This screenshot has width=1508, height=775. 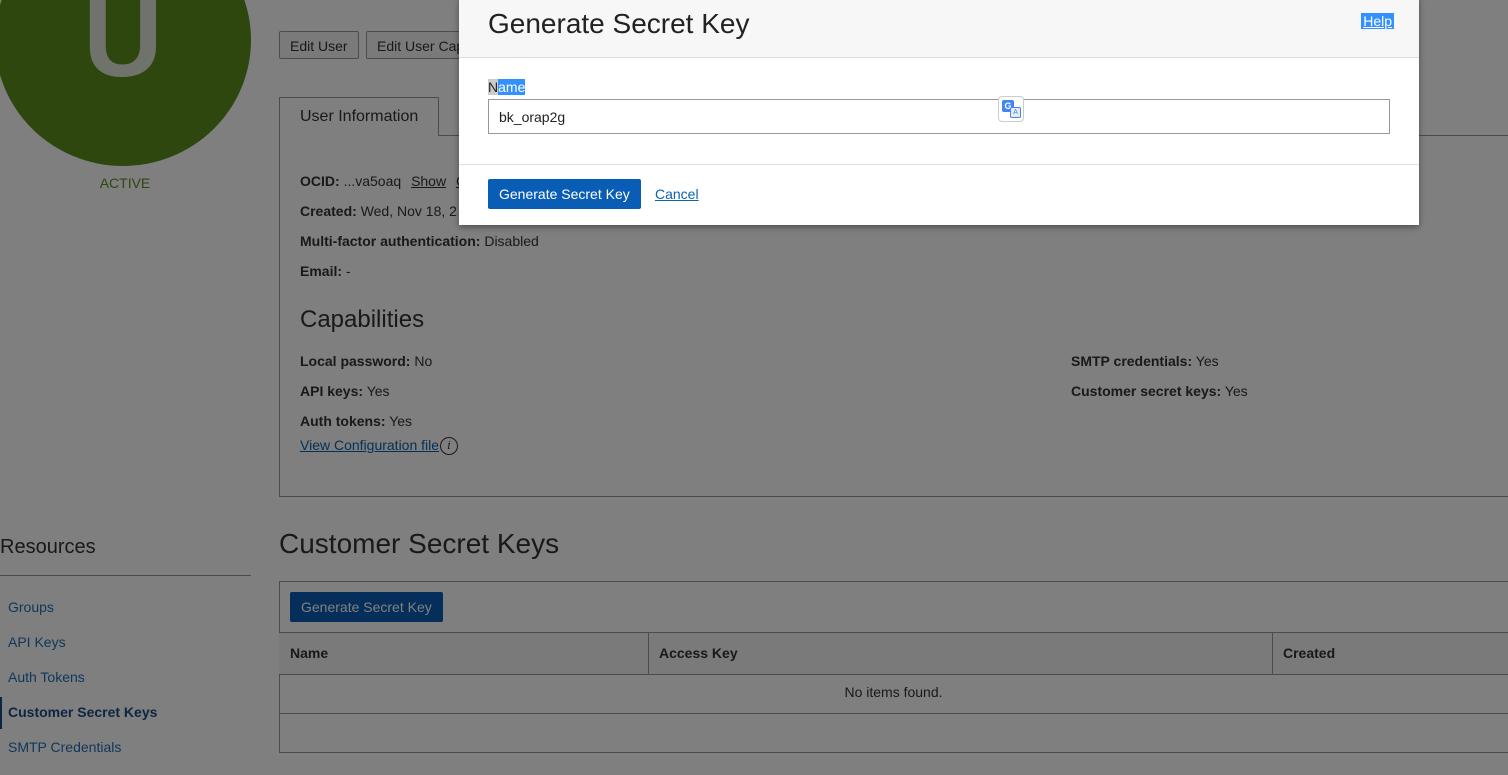 I want to click on label-selected-text: ame, so click(x=512, y=87).